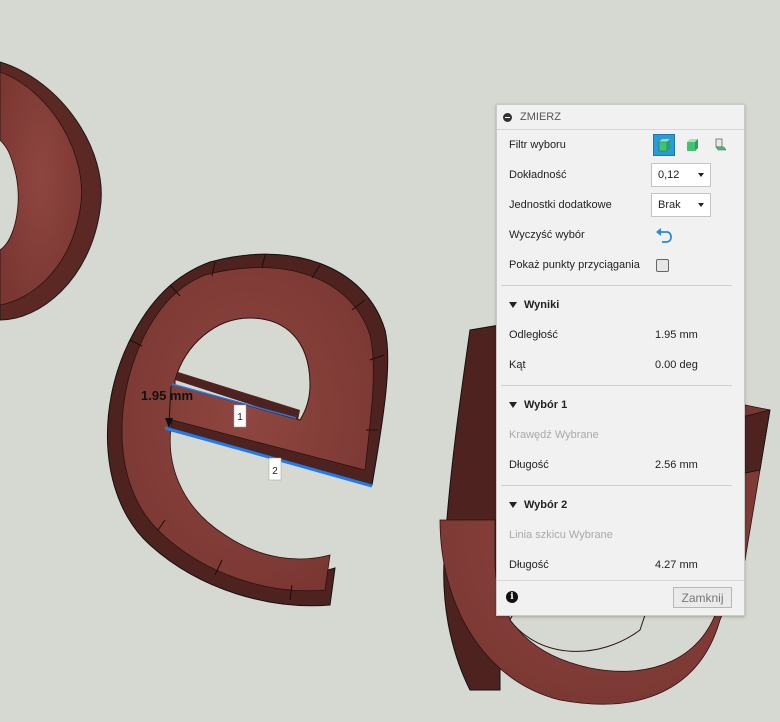  Describe the element at coordinates (560, 205) in the screenshot. I see `secondary-units-label: Jednostki dodatkowe` at that location.